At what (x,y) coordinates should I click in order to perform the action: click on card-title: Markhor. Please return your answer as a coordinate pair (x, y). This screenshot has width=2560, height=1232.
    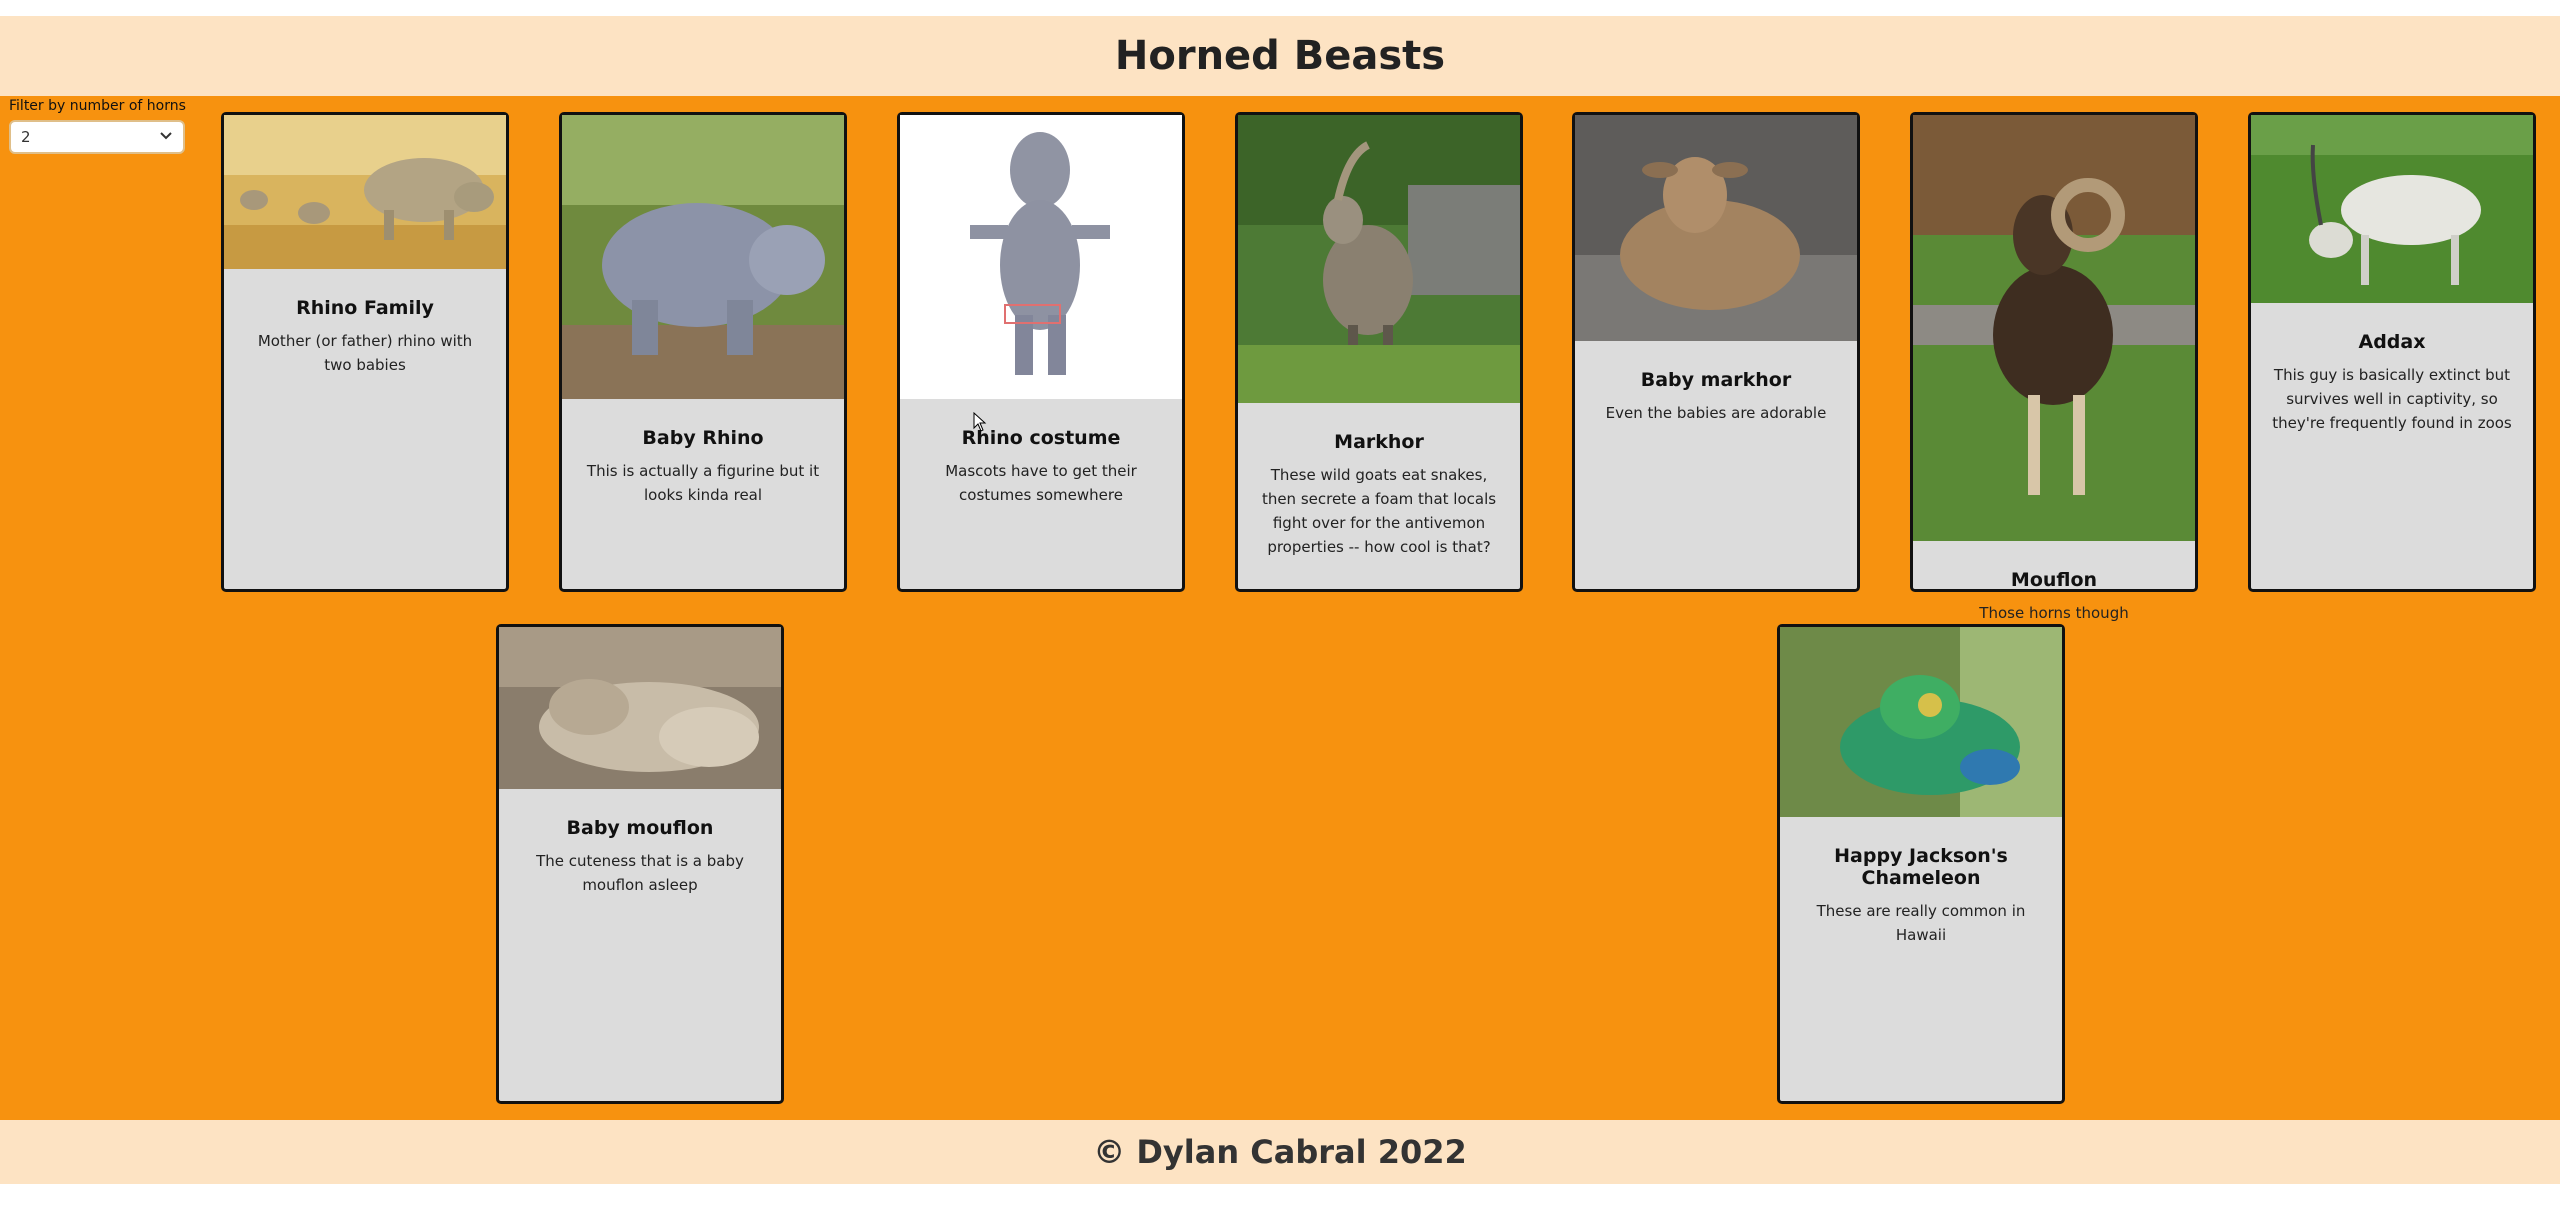
    Looking at the image, I should click on (1379, 442).